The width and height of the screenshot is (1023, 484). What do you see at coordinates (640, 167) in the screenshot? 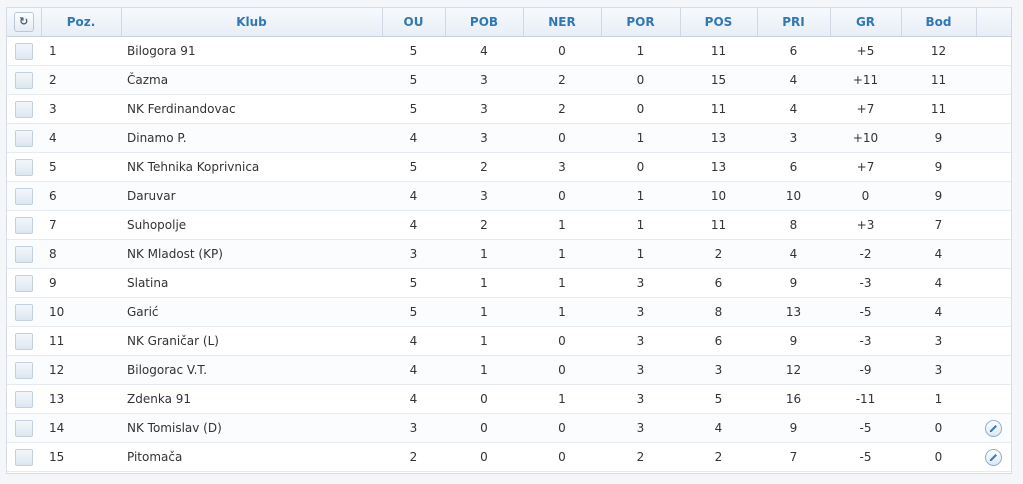
I see `cell-por: 0` at bounding box center [640, 167].